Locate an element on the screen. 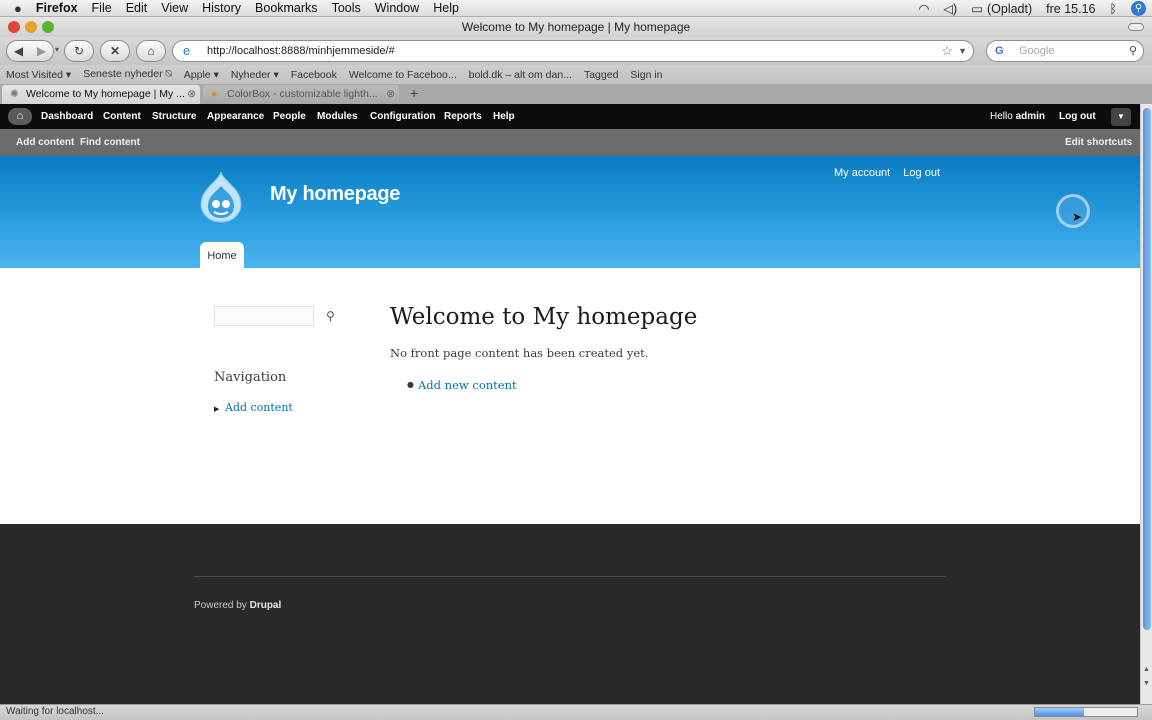 Image resolution: width=1152 pixels, height=720 pixels. menu-history: History is located at coordinates (221, 8).